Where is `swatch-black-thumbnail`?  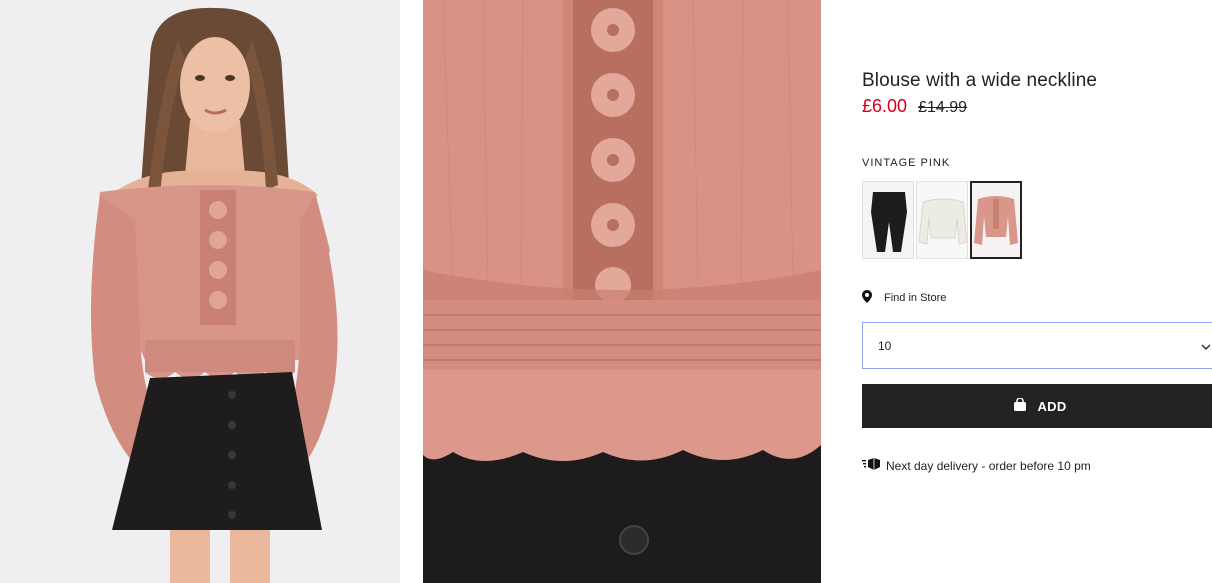 swatch-black-thumbnail is located at coordinates (888, 220).